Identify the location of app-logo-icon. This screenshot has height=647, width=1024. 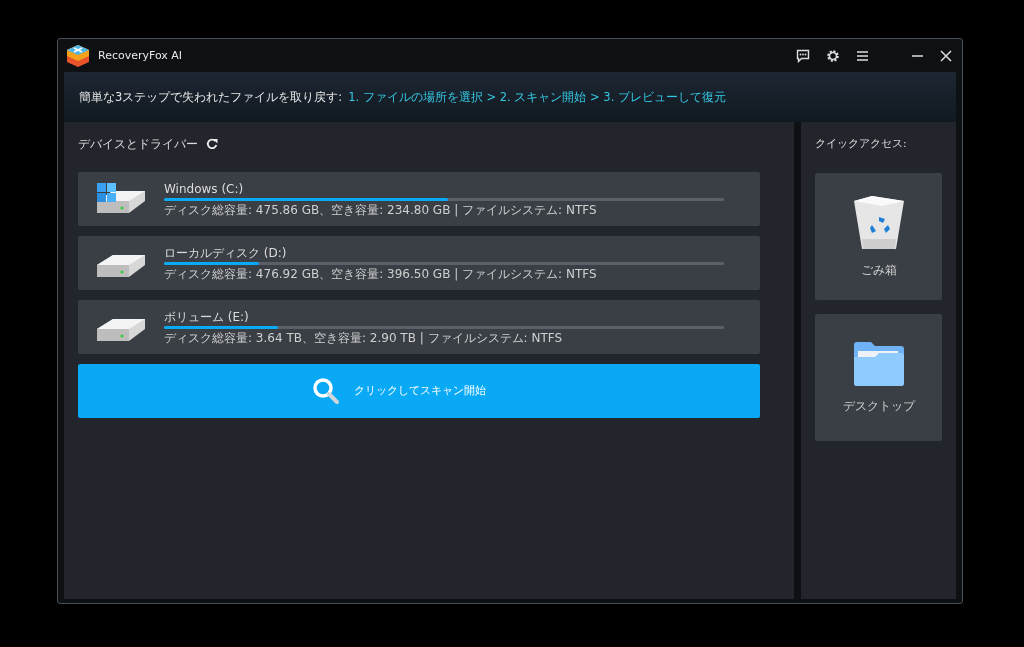
(78, 55).